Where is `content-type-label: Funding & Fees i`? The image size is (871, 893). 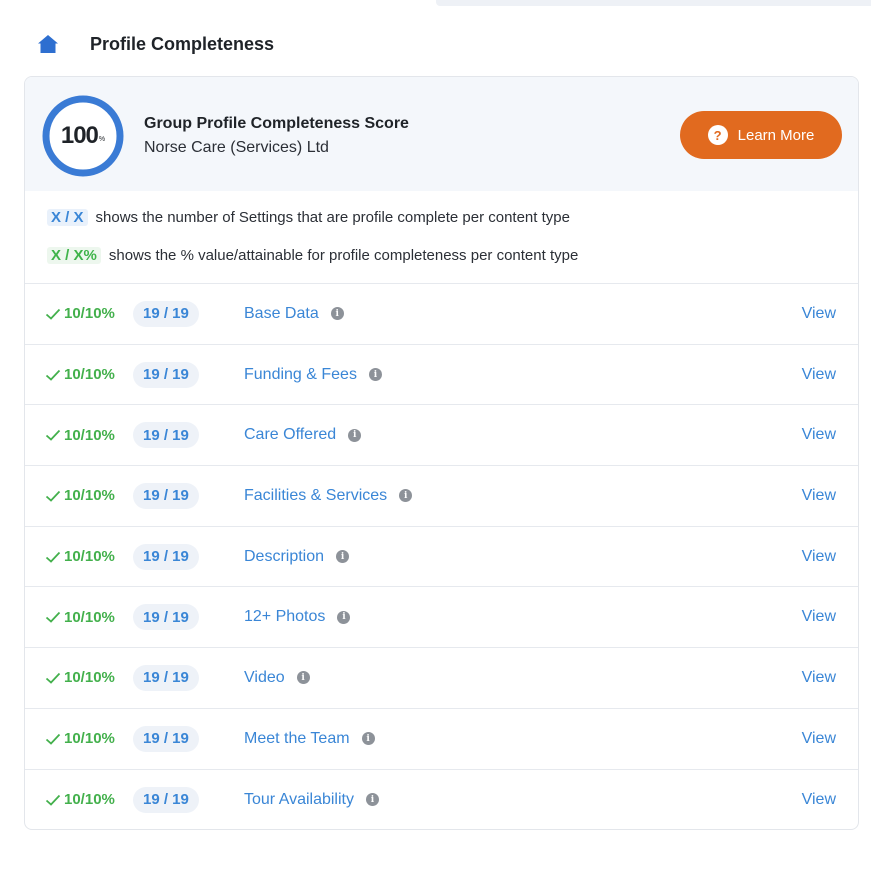
content-type-label: Funding & Fees i is located at coordinates (313, 375).